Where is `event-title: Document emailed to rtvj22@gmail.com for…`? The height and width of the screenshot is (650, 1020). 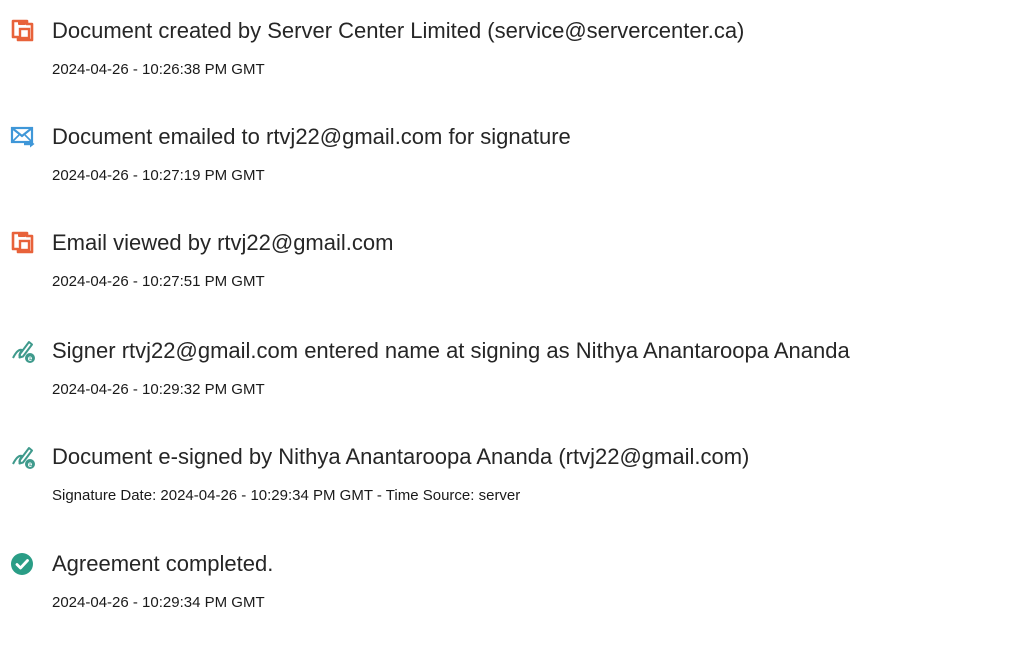
event-title: Document emailed to rtvj22@gmail.com for… is located at coordinates (311, 136).